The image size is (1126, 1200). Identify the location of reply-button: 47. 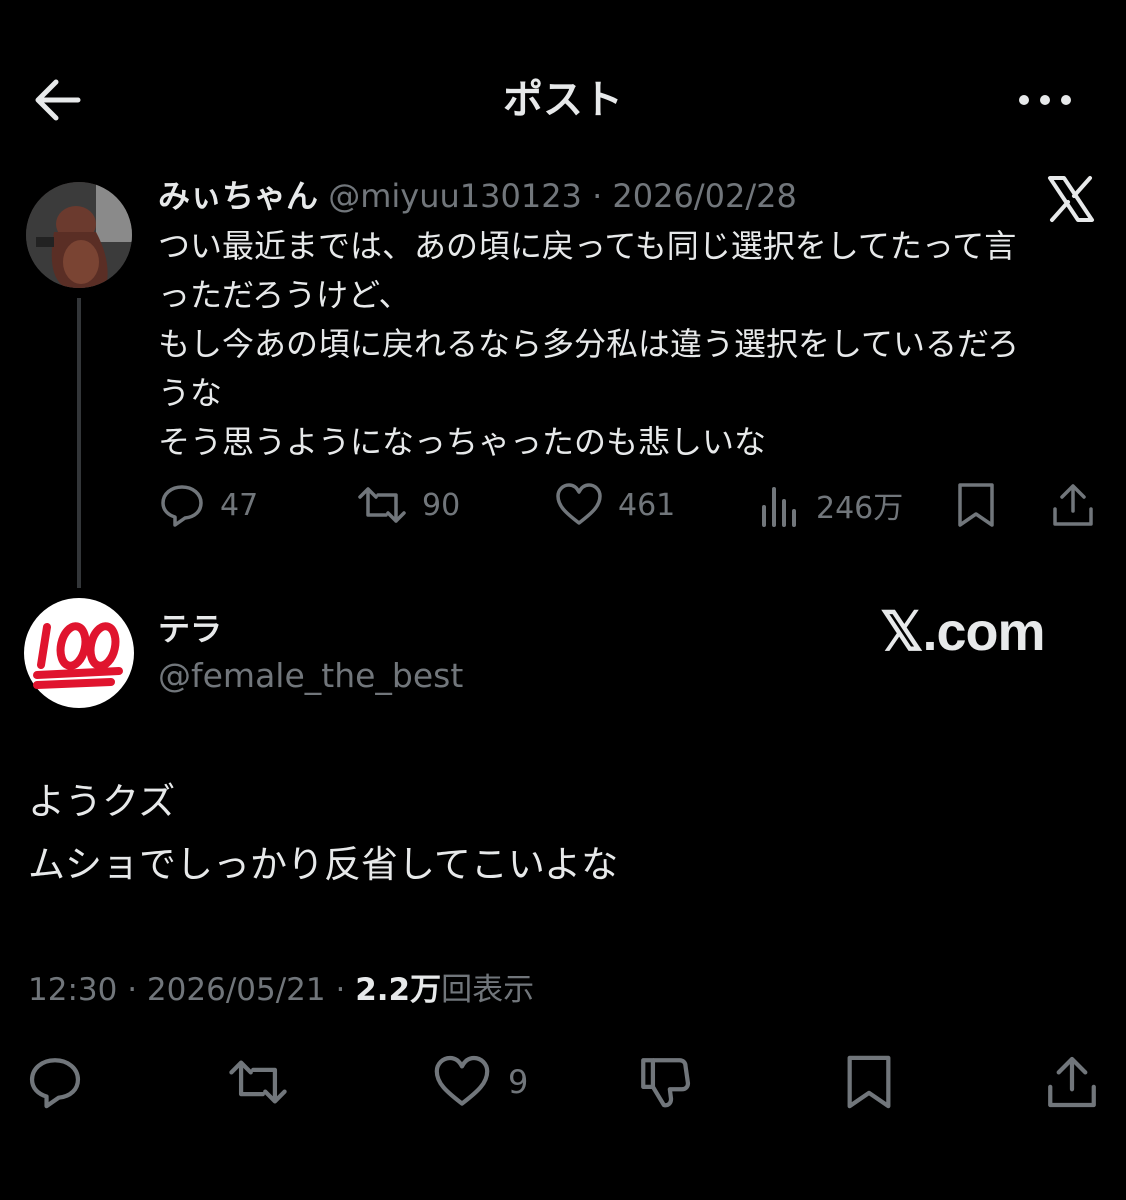
(208, 505).